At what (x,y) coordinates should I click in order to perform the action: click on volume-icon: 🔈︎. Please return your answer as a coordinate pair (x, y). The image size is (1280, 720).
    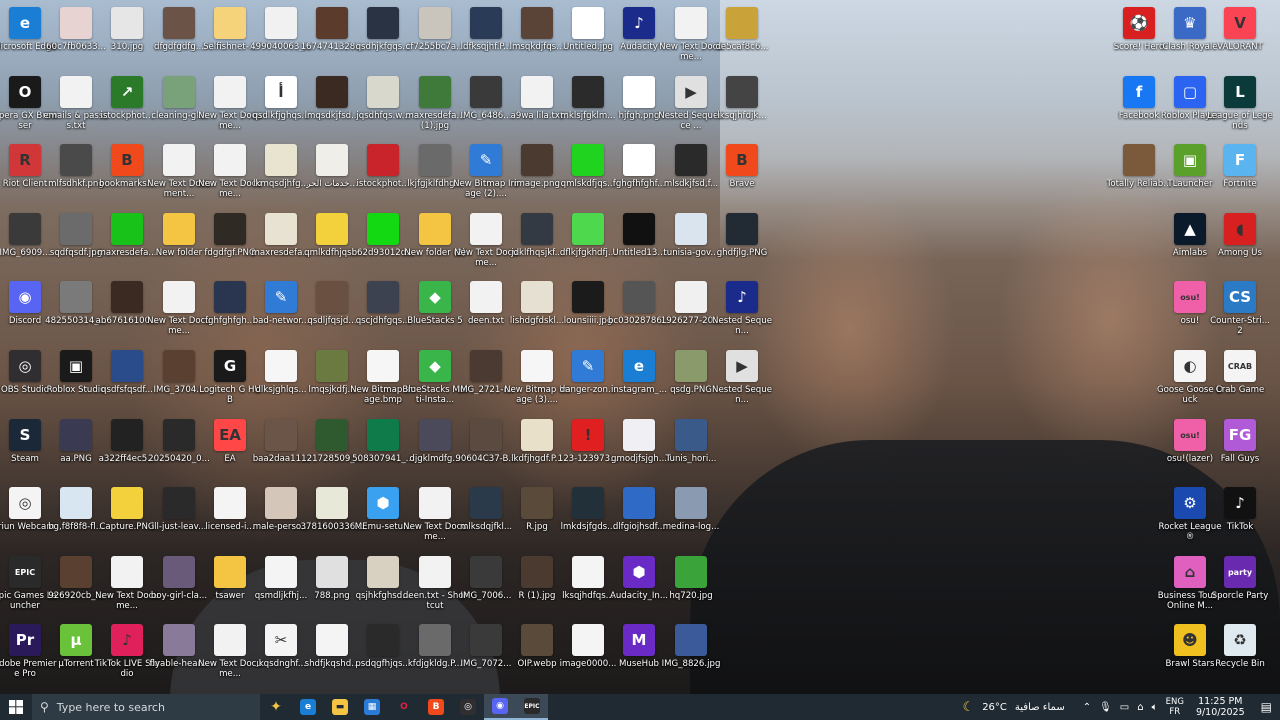
    Looking at the image, I should click on (1155, 707).